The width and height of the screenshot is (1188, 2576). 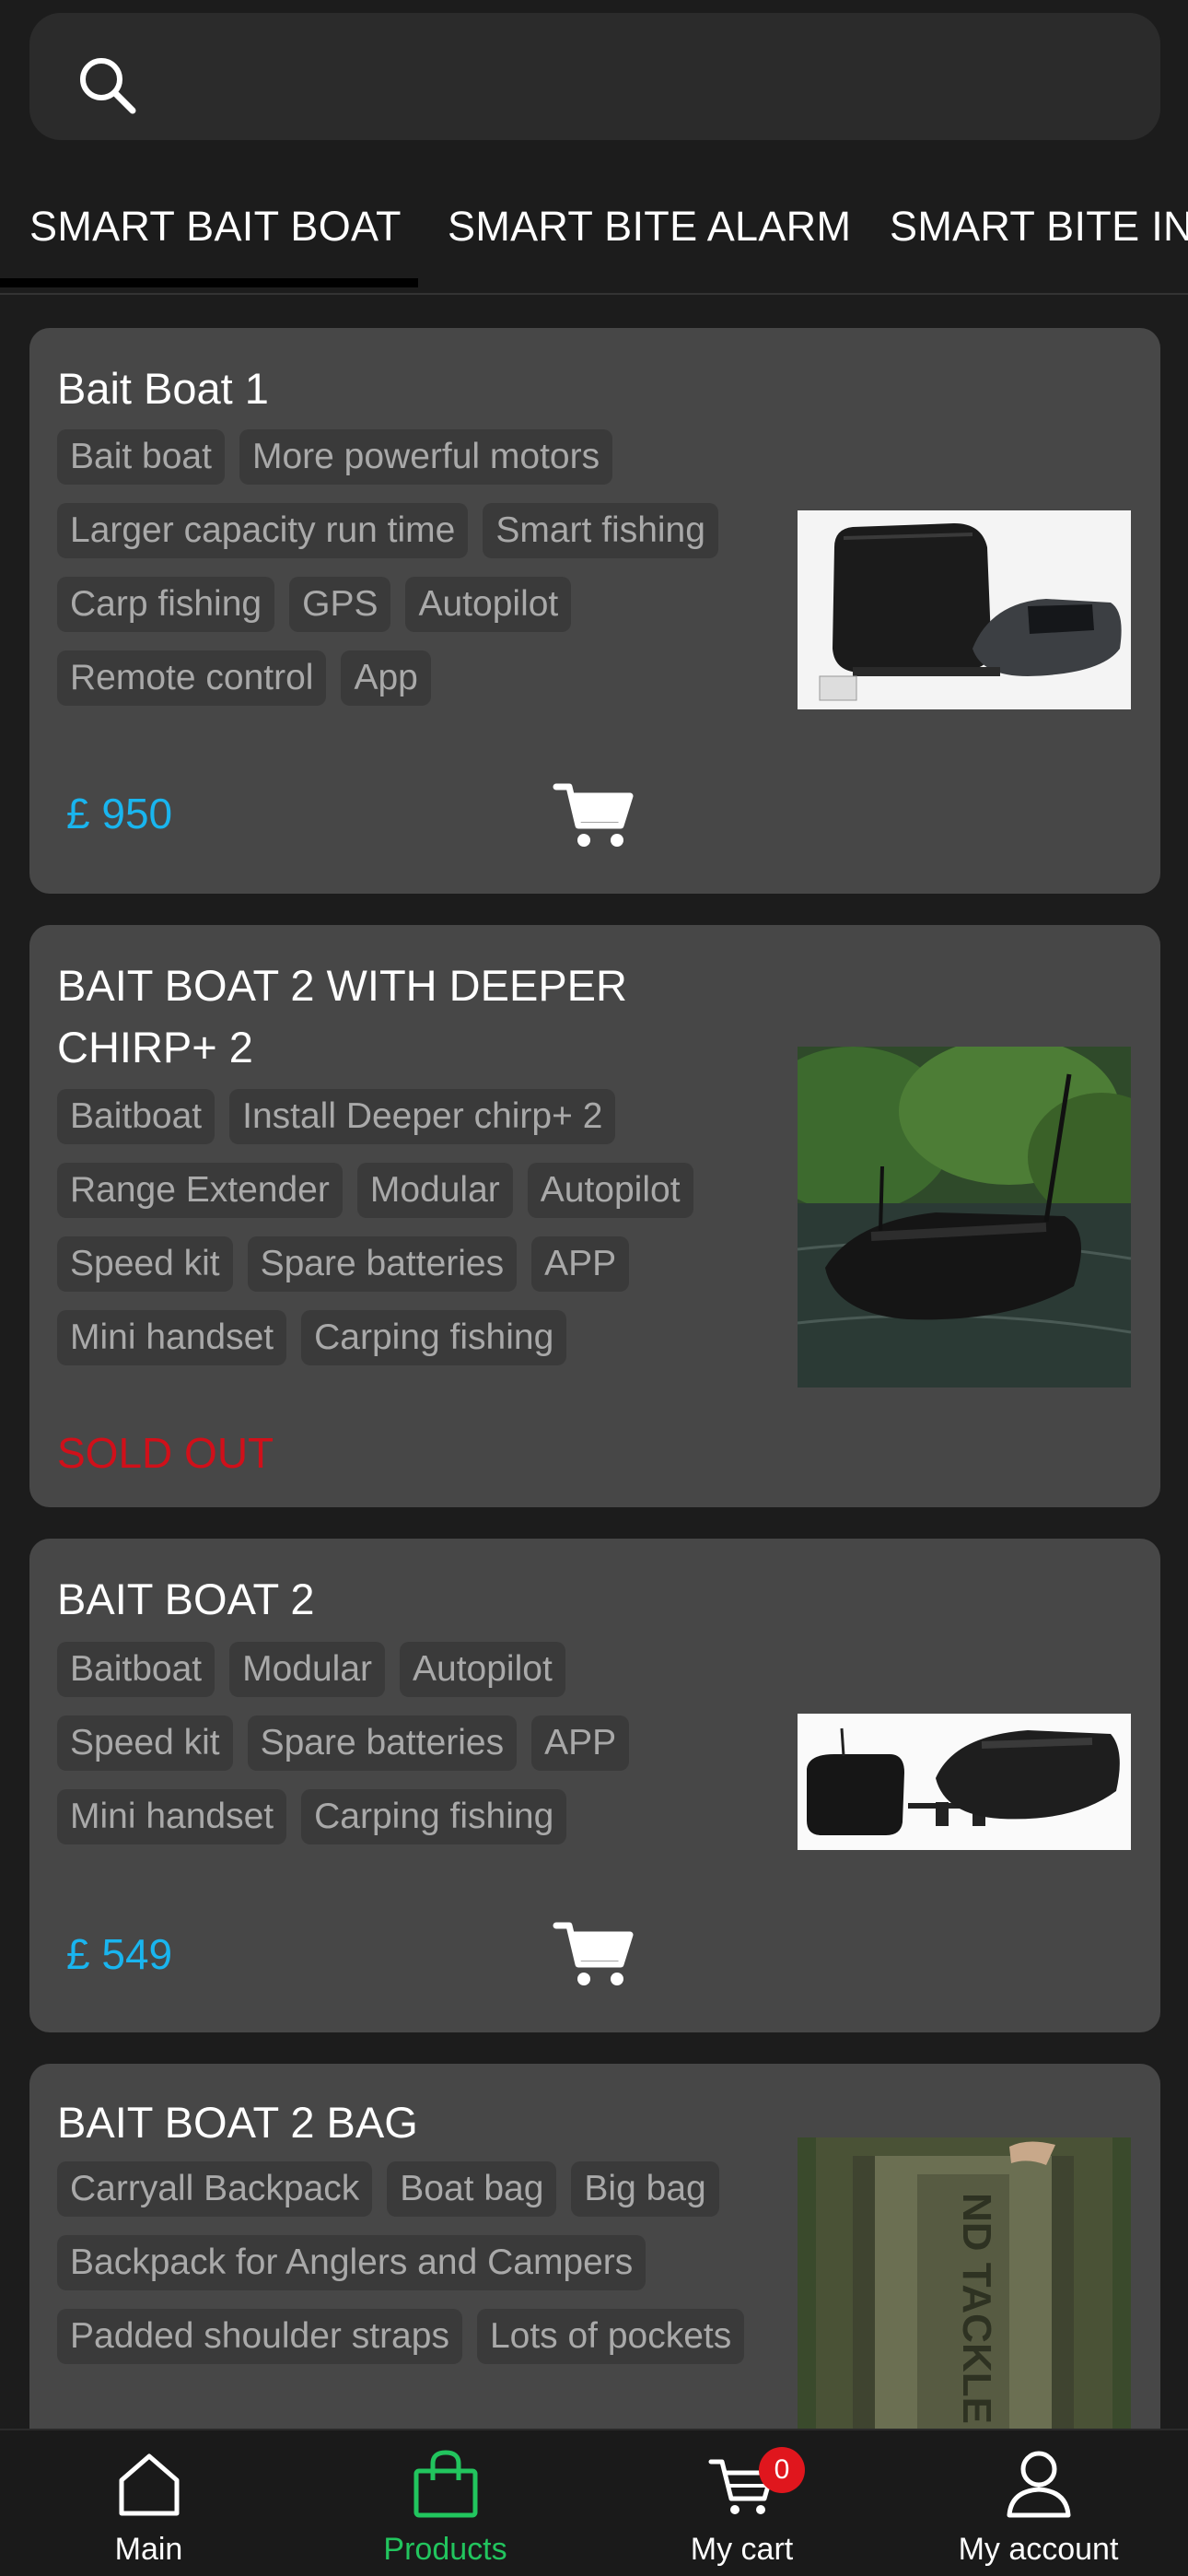 I want to click on shopping-bag-icon, so click(x=445, y=2484).